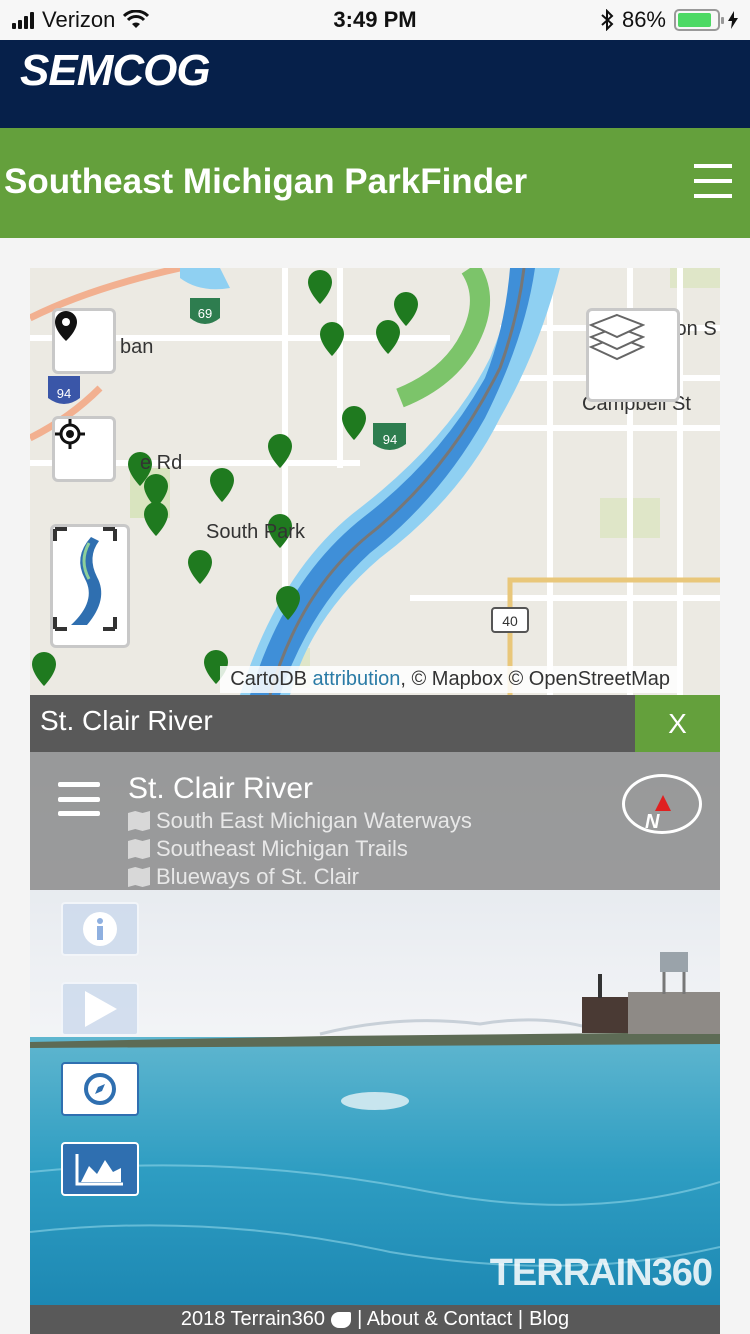 Image resolution: width=750 pixels, height=1334 pixels. I want to click on attribution-link: attribution, so click(357, 679).